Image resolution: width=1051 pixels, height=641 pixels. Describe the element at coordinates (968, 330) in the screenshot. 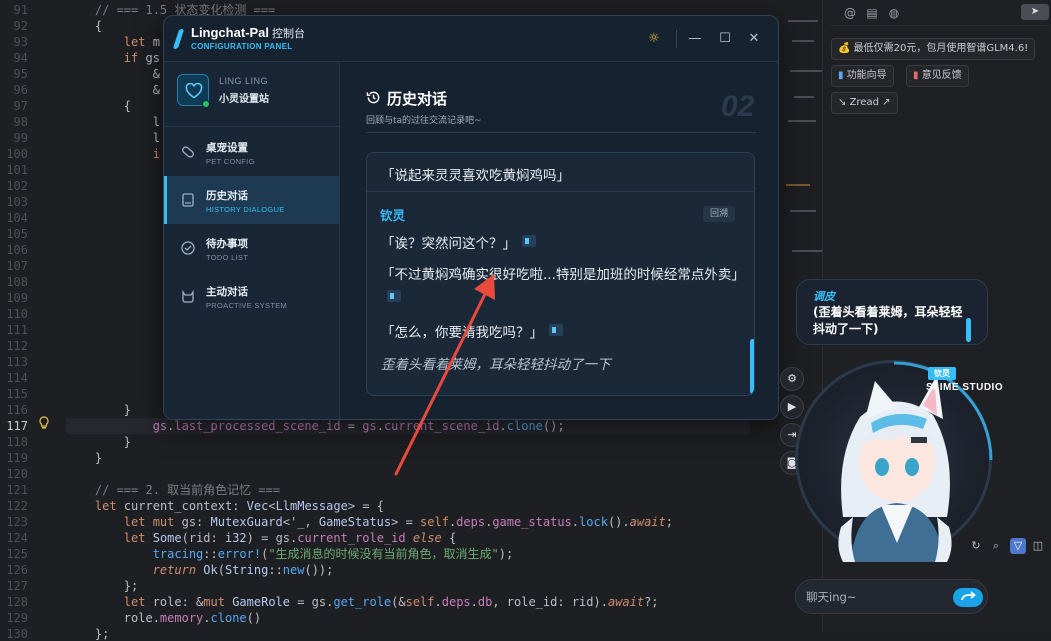

I see `bubble-scroll` at that location.